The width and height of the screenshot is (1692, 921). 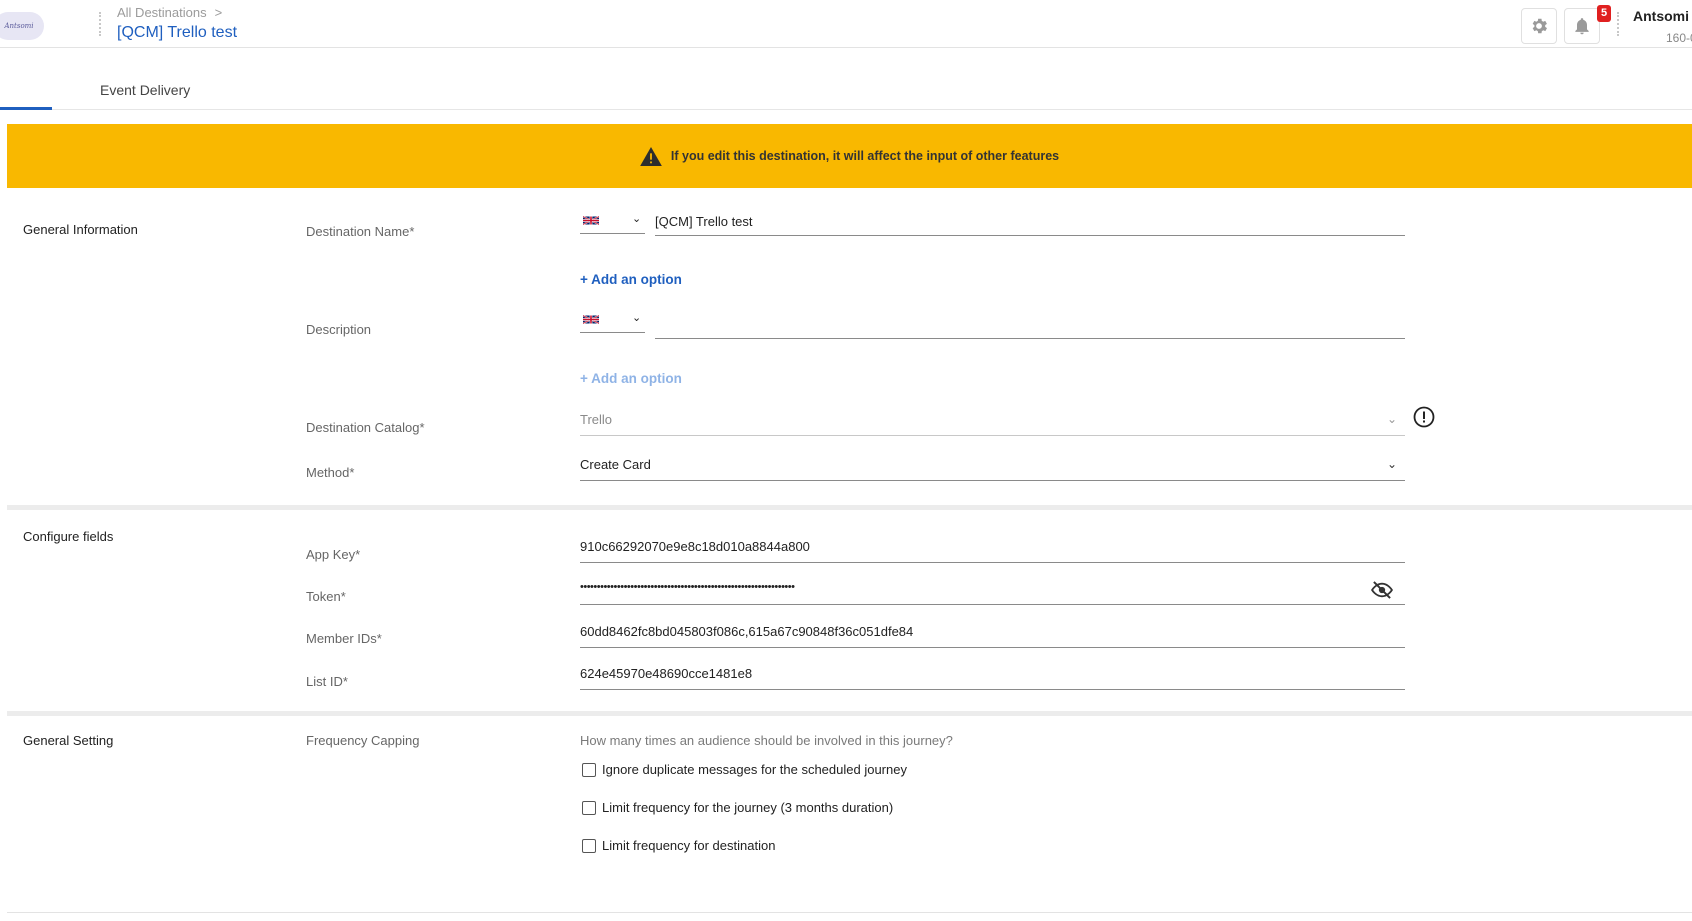 I want to click on section-title-configure-fields: Configure fields, so click(x=68, y=536).